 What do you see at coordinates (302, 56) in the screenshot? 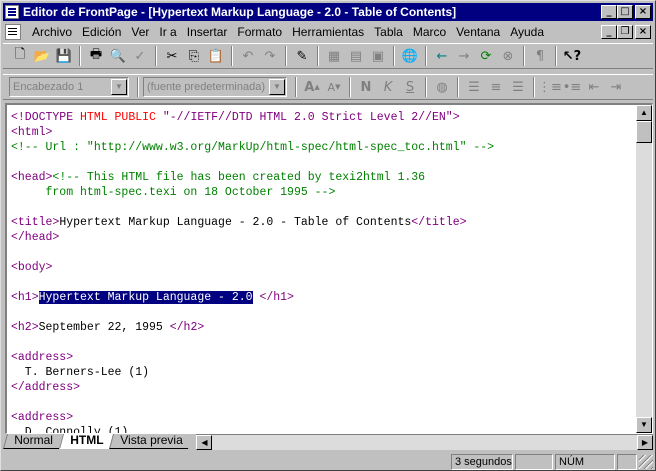
I see `format-painter-icon: ✎` at bounding box center [302, 56].